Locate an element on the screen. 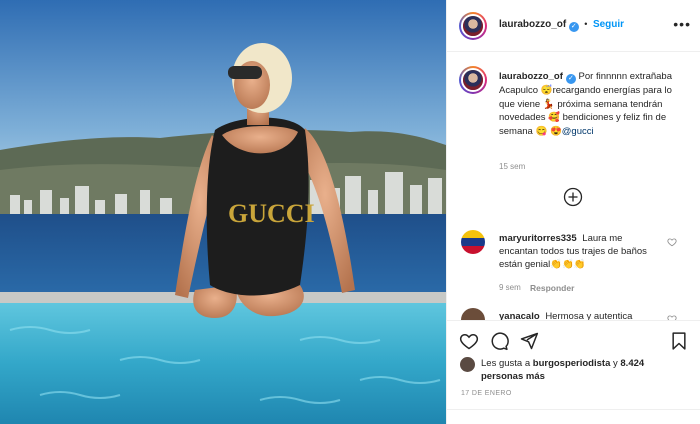  comment-text: yanacalo Hermosa y autentica is located at coordinates (592, 315).